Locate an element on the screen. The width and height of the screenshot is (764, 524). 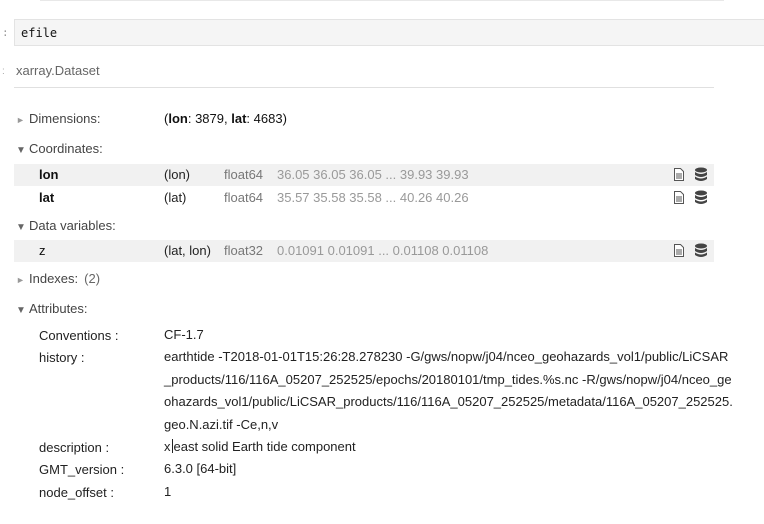
dim-lat-name: lat is located at coordinates (239, 118).